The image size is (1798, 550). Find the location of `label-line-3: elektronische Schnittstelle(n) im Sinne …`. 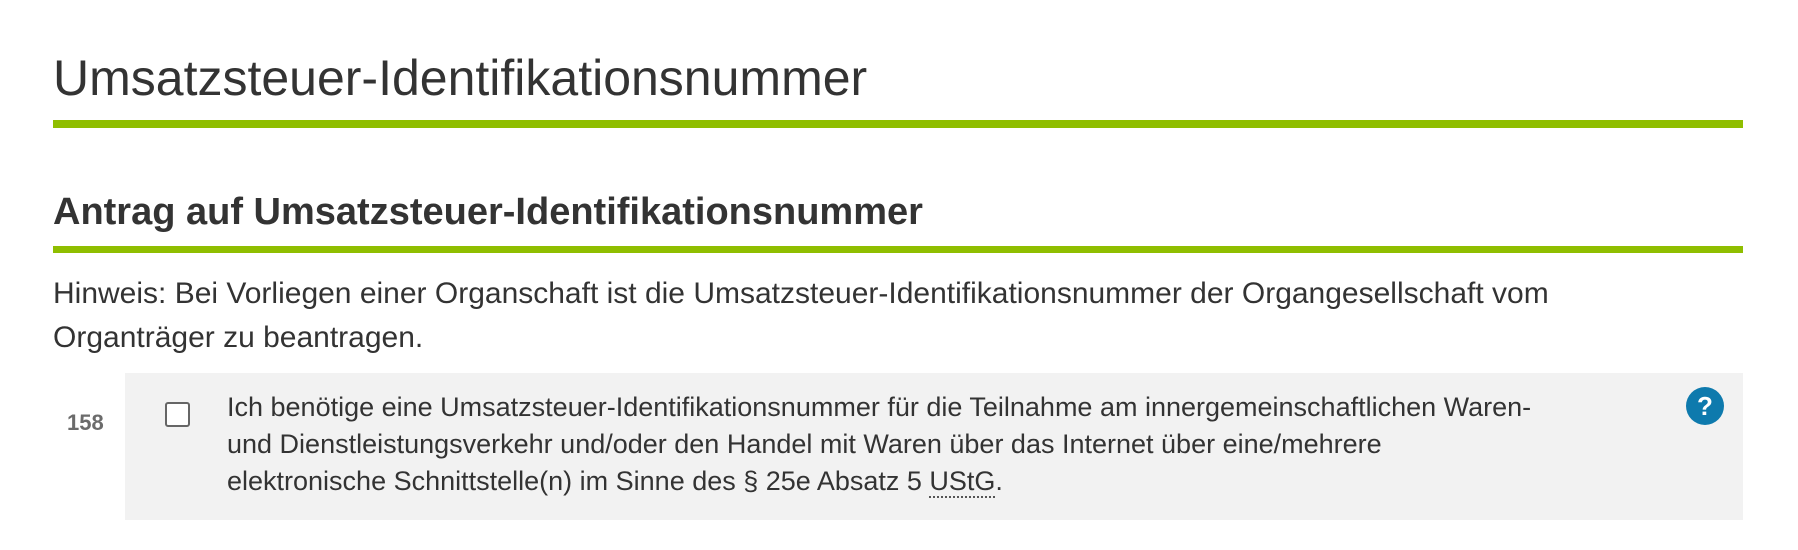

label-line-3: elektronische Schnittstelle(n) im Sinne … is located at coordinates (578, 481).